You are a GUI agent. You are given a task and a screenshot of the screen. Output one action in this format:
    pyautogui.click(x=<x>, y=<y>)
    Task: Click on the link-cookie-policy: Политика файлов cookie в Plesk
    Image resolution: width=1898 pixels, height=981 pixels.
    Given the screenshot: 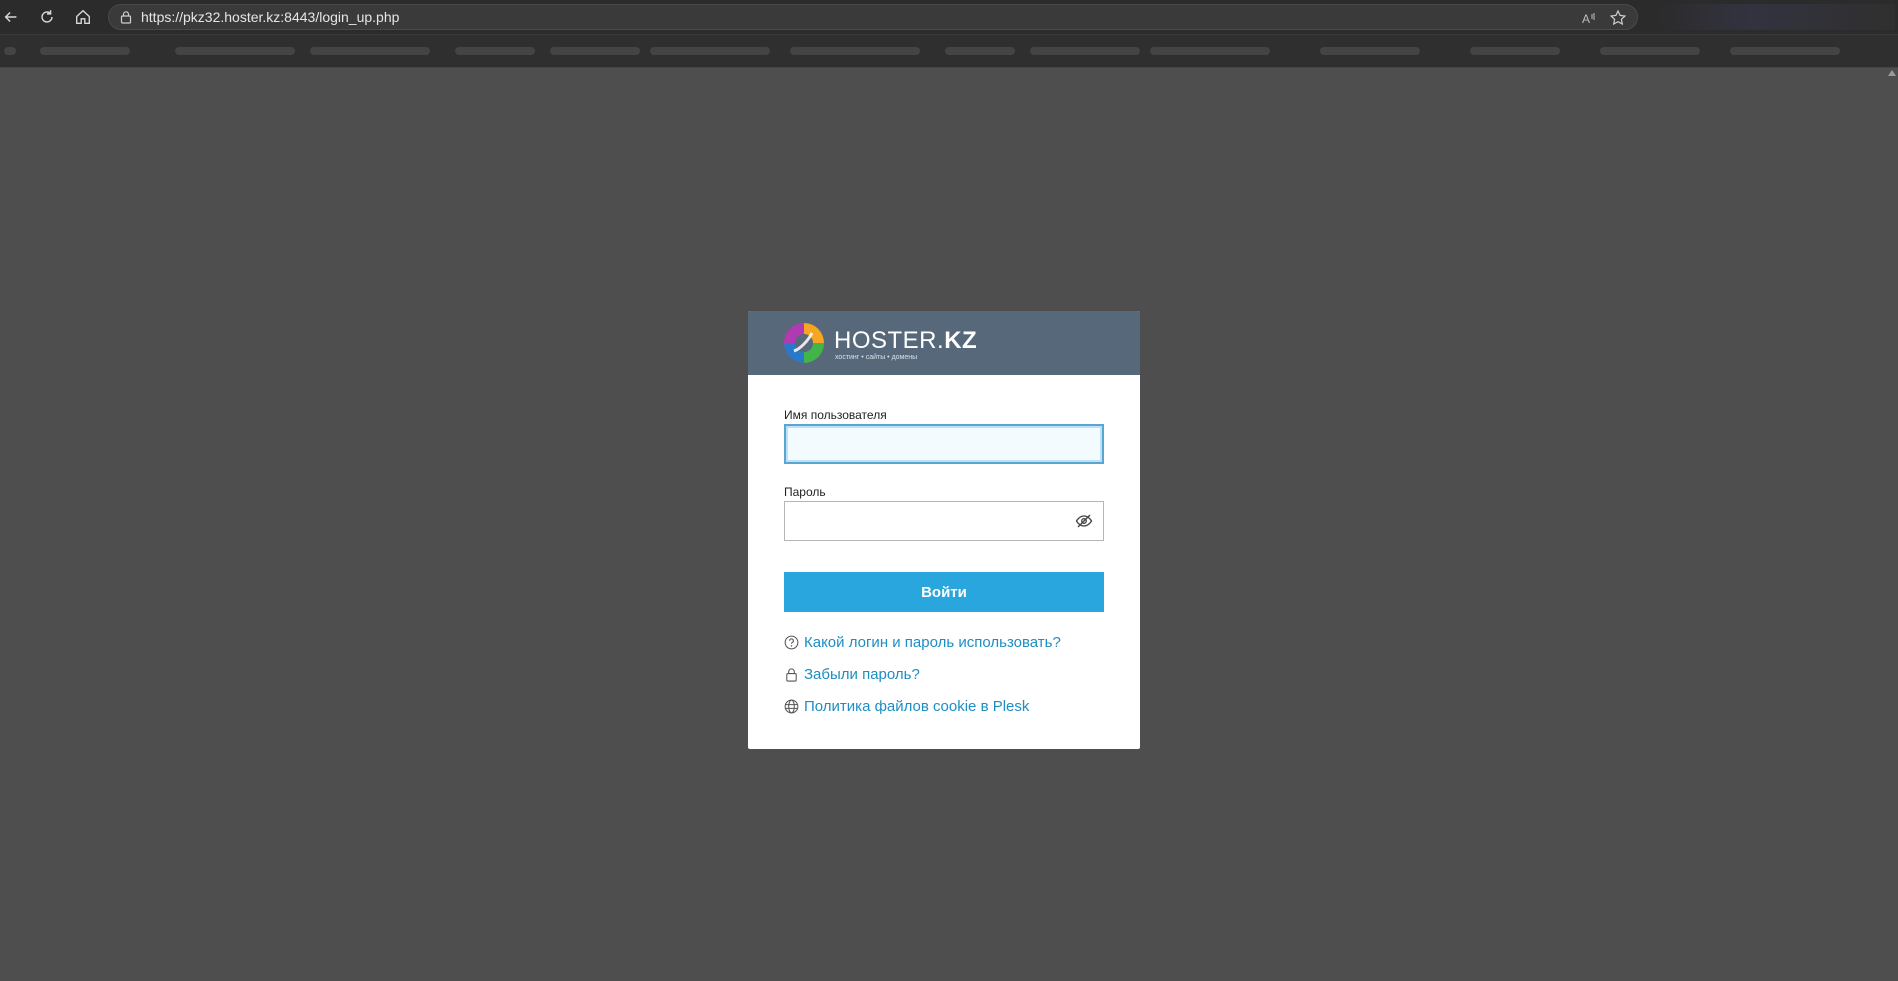 What is the action you would take?
    pyautogui.click(x=906, y=706)
    